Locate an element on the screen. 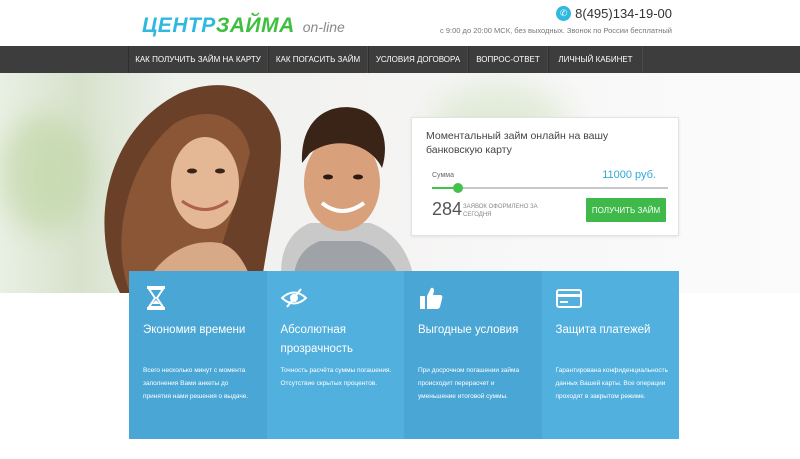  get-loan-button: ПОЛУЧИТЬ ЗАЙМ is located at coordinates (626, 210).